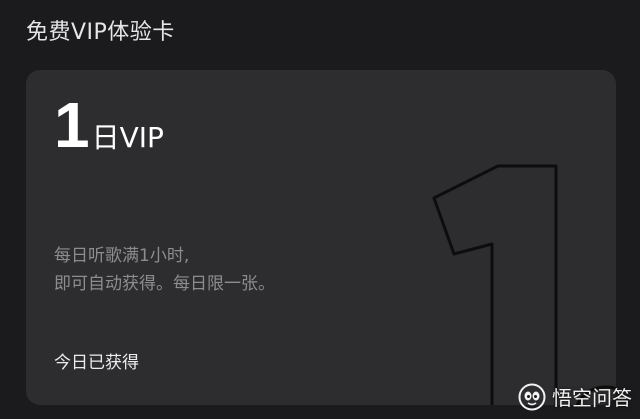  I want to click on section-title: 免费VIP体验卡, so click(100, 32).